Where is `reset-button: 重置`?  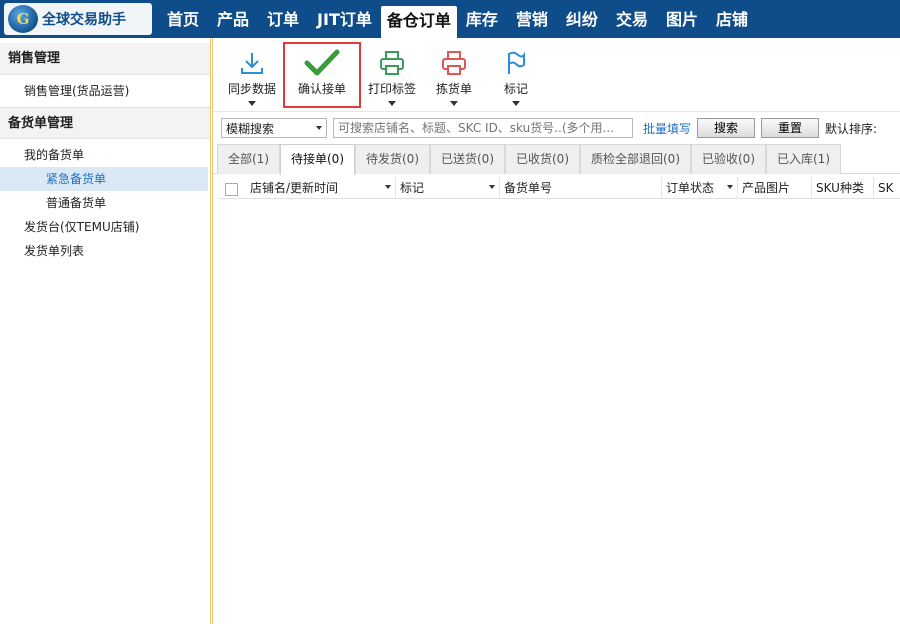
reset-button: 重置 is located at coordinates (790, 128).